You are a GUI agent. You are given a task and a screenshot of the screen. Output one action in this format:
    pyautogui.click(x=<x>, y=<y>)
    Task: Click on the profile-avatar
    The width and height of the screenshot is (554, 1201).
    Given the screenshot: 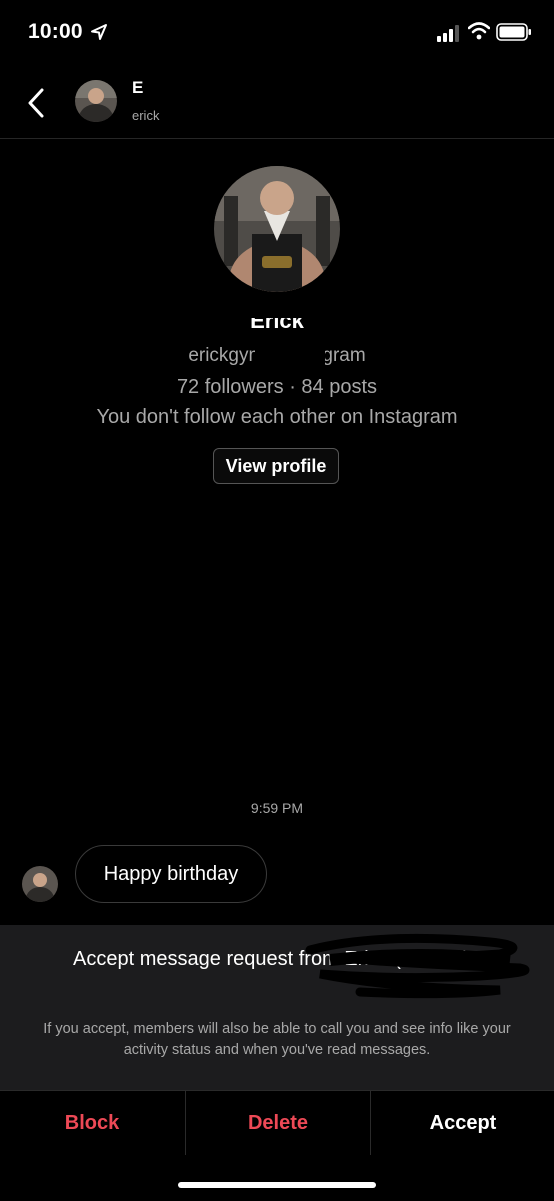 What is the action you would take?
    pyautogui.click(x=277, y=229)
    